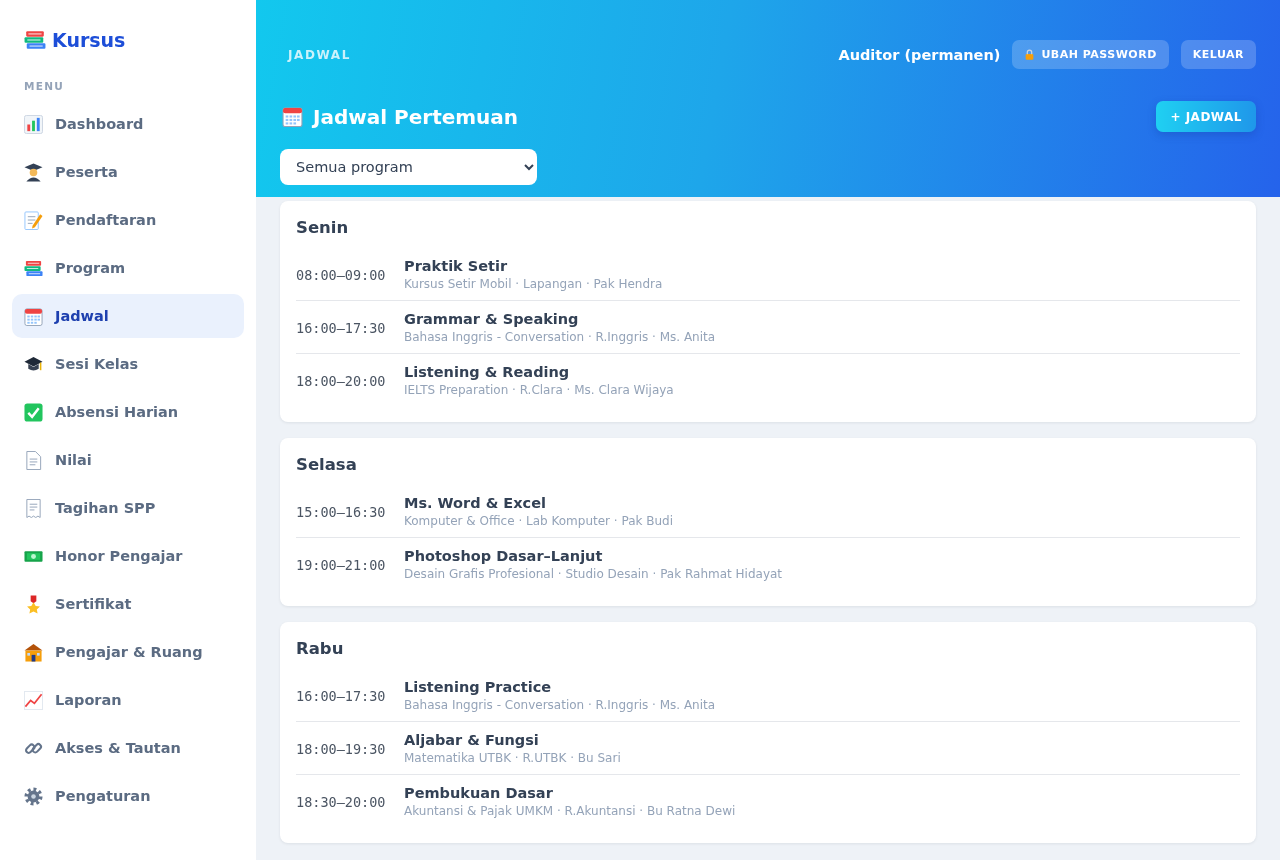  I want to click on sidebar-item: Peserta, so click(128, 172).